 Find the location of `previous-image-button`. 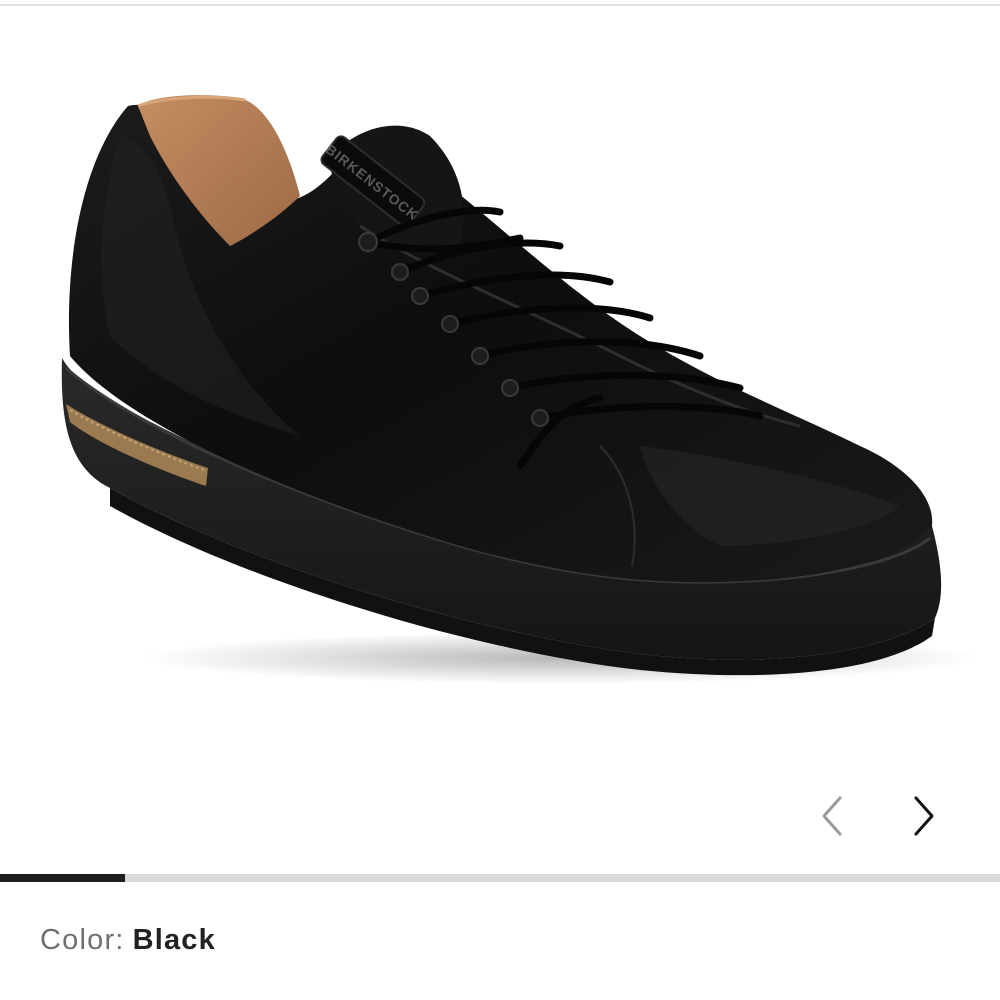

previous-image-button is located at coordinates (832, 816).